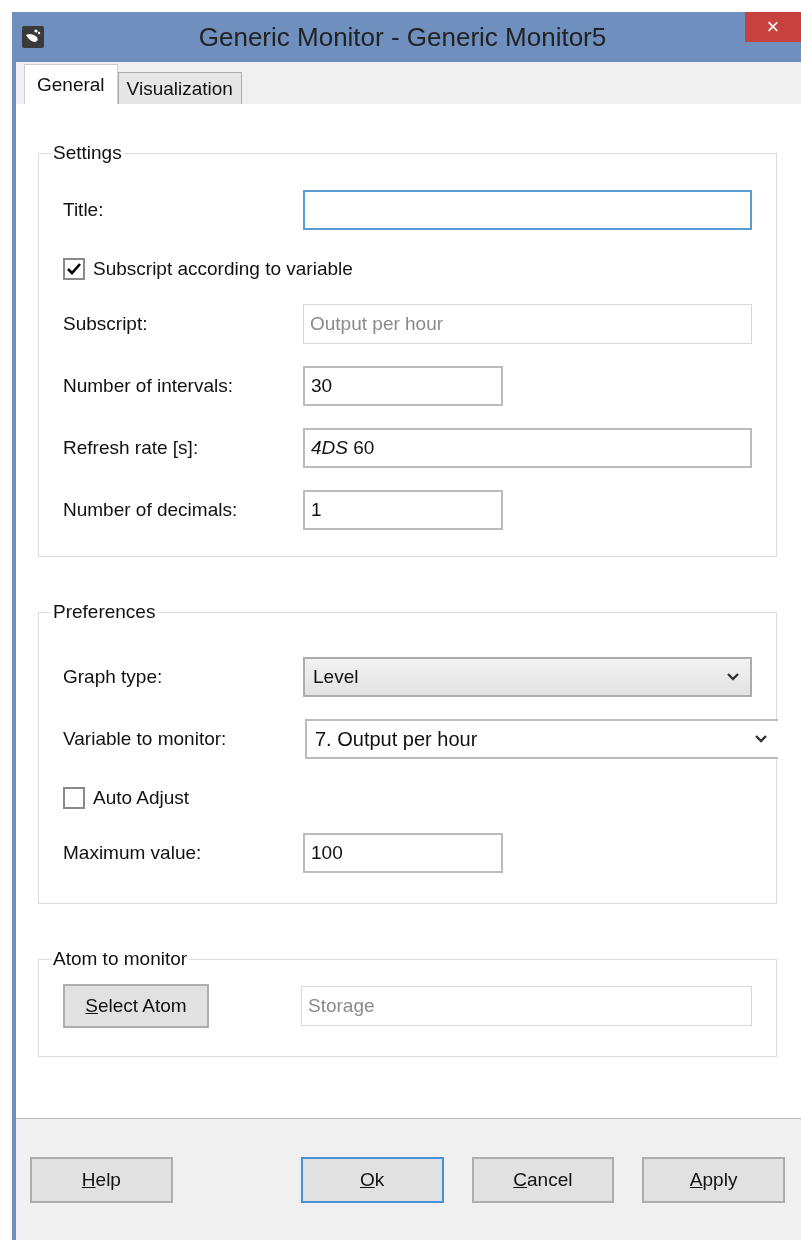  What do you see at coordinates (113, 677) in the screenshot?
I see `field-label: Graph type:` at bounding box center [113, 677].